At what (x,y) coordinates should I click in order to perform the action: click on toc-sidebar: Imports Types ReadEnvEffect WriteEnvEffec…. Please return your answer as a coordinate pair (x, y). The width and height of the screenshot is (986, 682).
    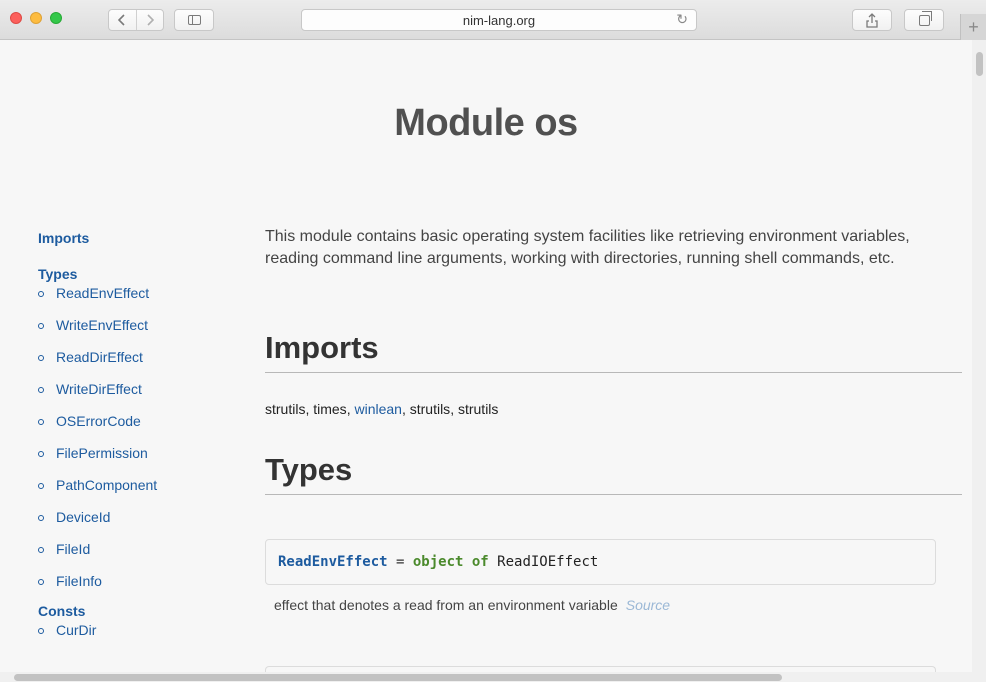
    Looking at the image, I should click on (138, 442).